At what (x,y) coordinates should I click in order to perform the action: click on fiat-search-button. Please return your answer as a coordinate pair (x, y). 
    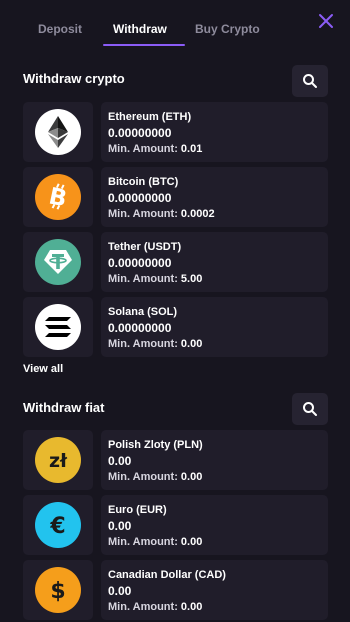
    Looking at the image, I should click on (310, 409).